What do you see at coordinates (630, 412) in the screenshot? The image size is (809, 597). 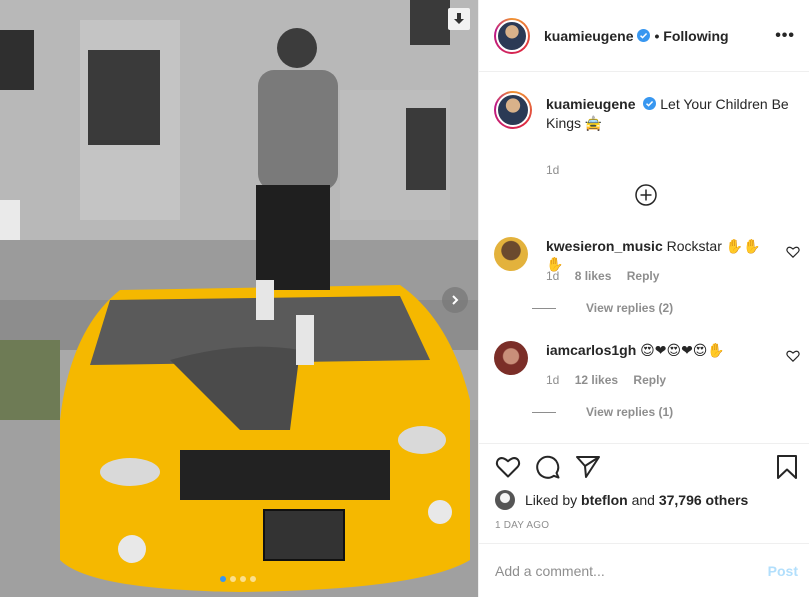 I see `view-replies-label: View replies (1)` at bounding box center [630, 412].